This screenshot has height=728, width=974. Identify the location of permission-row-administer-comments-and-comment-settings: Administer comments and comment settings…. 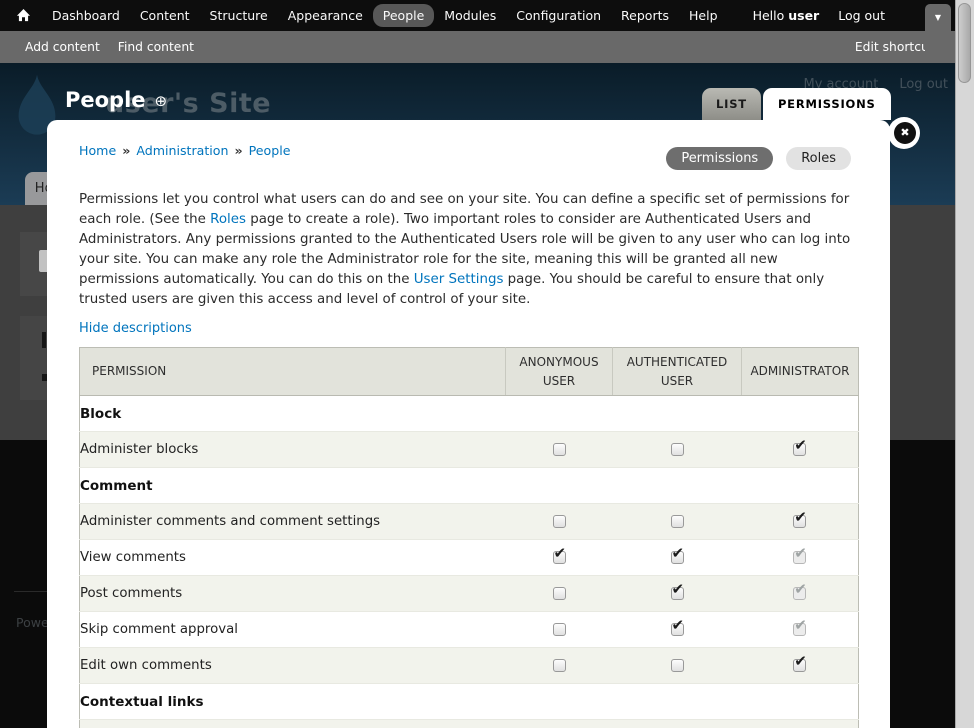
(469, 521).